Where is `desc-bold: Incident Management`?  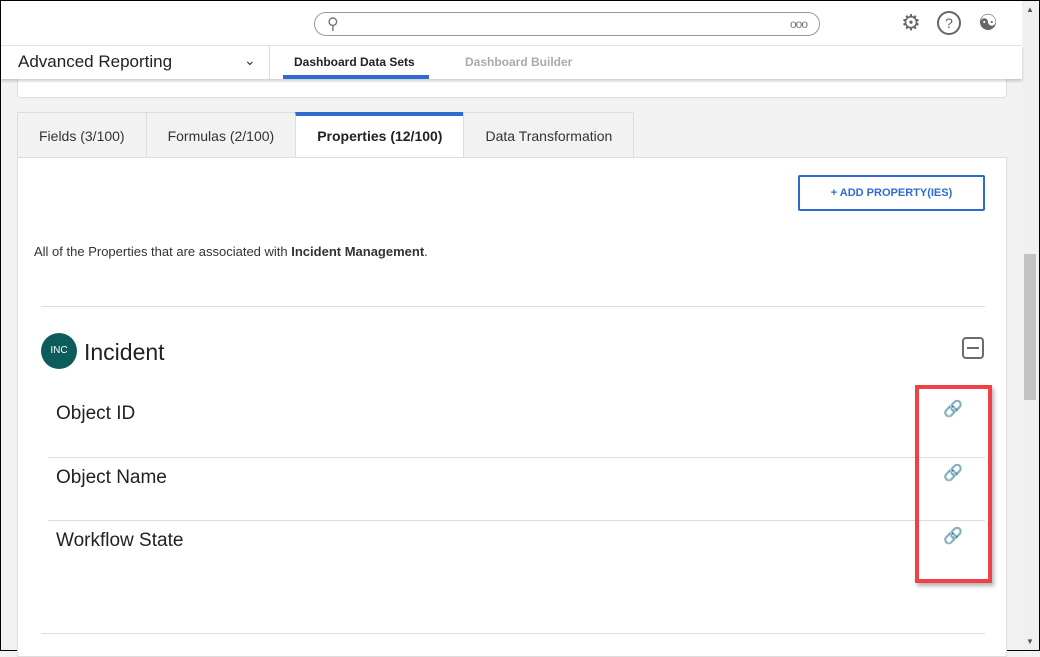
desc-bold: Incident Management is located at coordinates (358, 251).